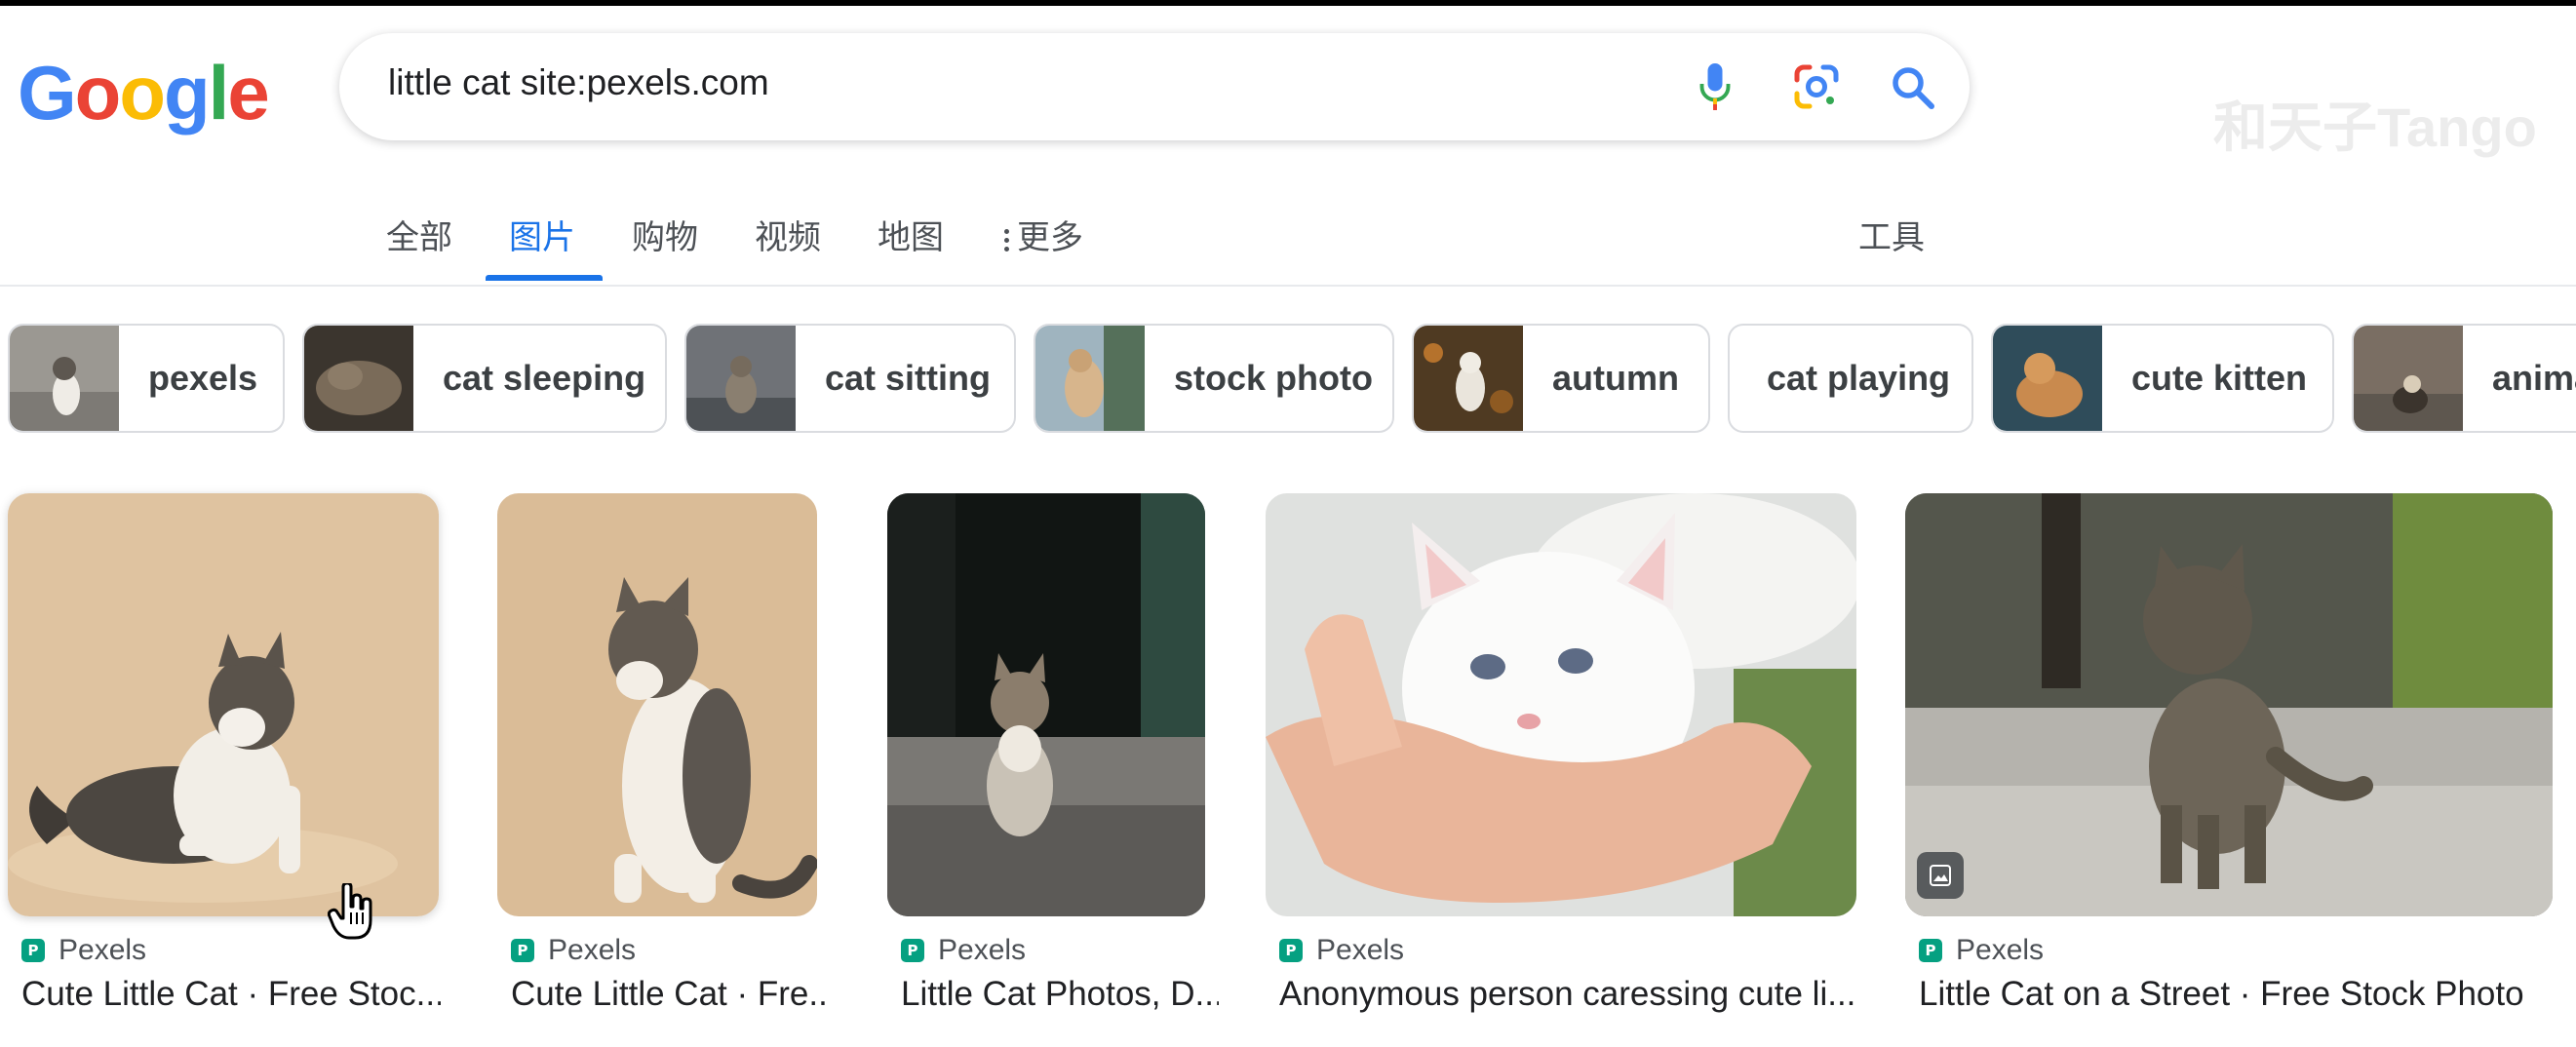 This screenshot has width=2576, height=1047. I want to click on microphone-icon, so click(1715, 87).